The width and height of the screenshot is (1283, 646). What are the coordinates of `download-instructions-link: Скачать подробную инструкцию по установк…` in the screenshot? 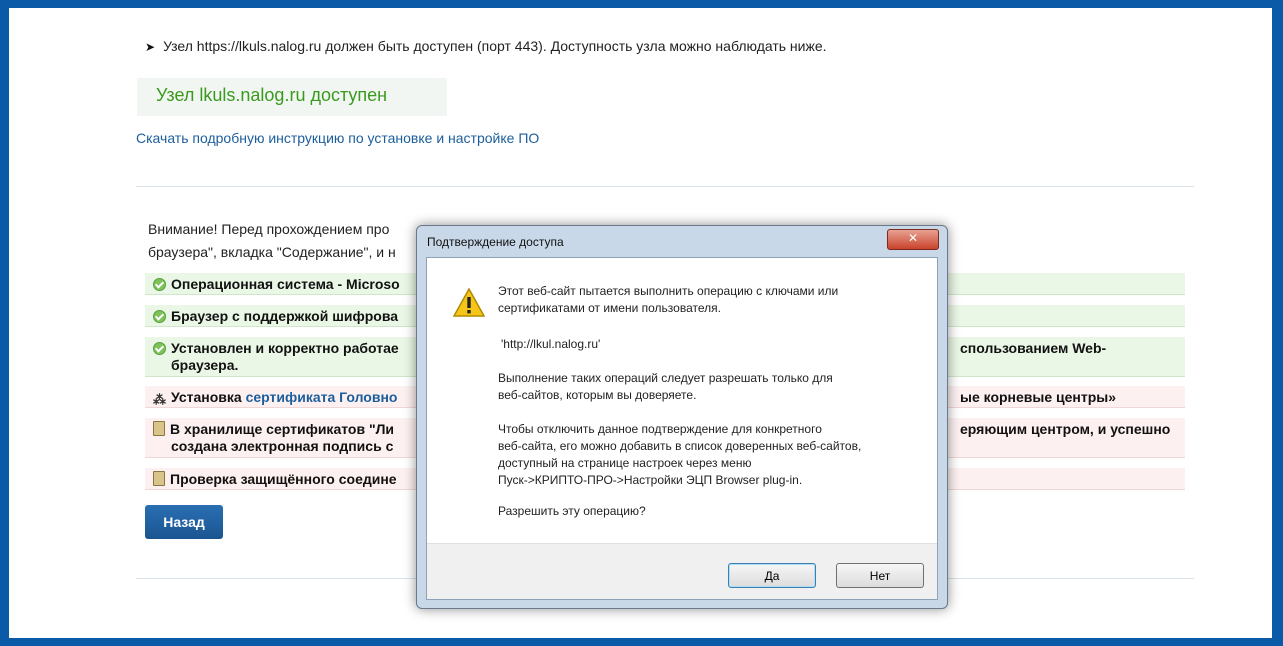 It's located at (337, 138).